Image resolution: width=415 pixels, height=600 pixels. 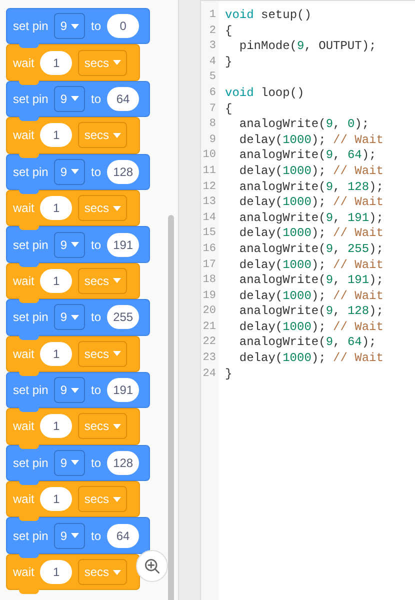 I want to click on line-number: 19, so click(x=209, y=296).